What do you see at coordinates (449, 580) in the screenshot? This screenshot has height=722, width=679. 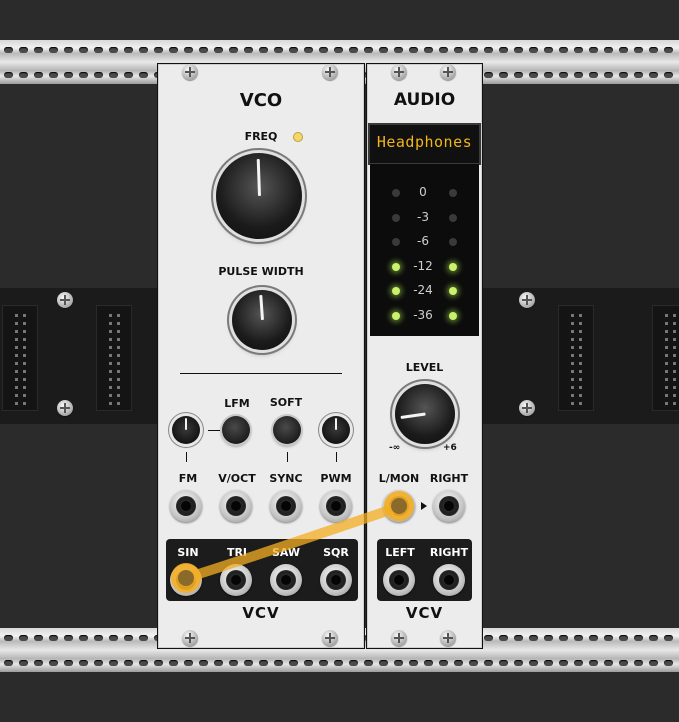 I see `right-output-jack` at bounding box center [449, 580].